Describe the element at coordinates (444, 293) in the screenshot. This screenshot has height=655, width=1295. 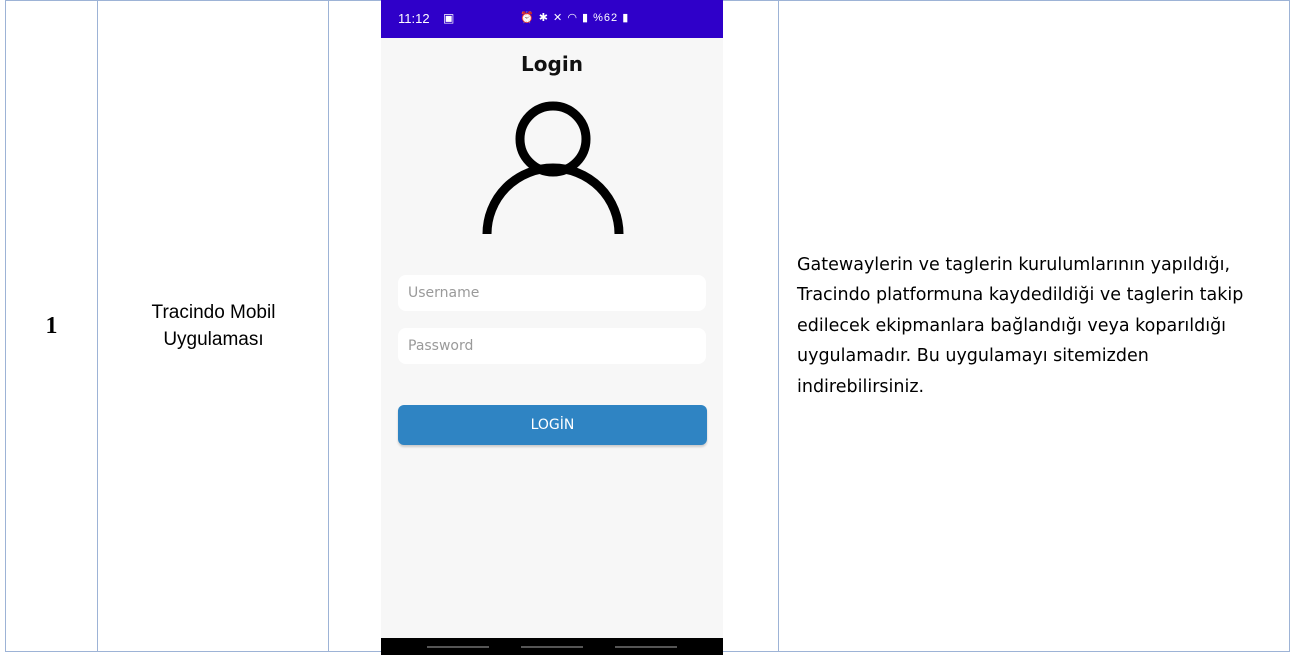
I see `username-placeholder: Username` at that location.